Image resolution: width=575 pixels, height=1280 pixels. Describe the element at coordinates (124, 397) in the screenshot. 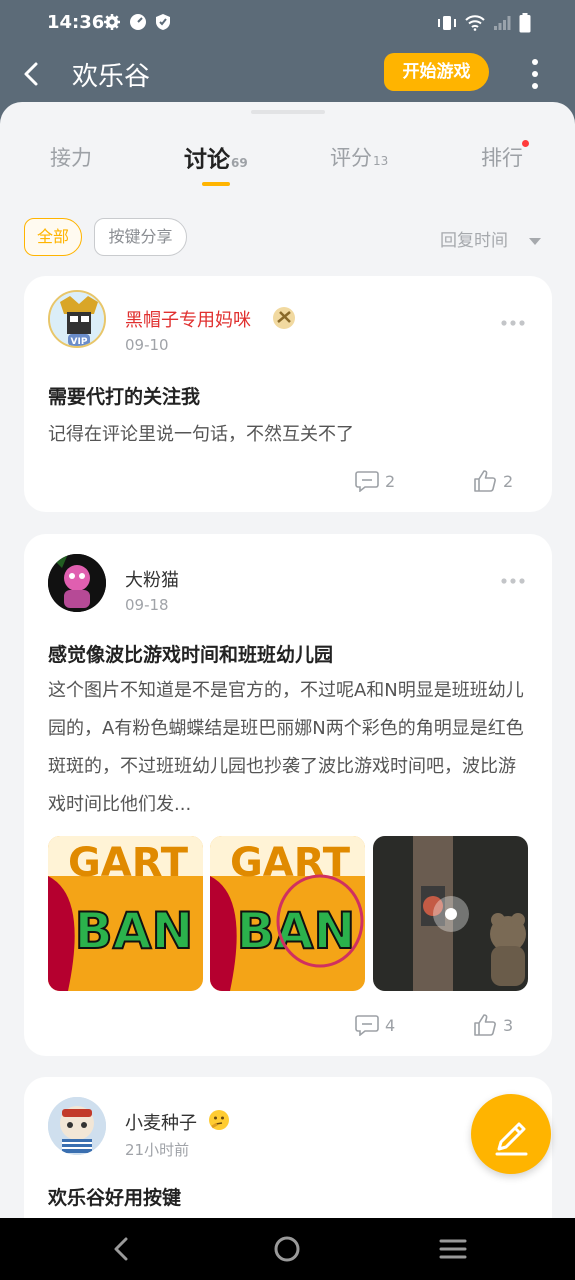

I see `post-title: 需要代打的关注我` at that location.